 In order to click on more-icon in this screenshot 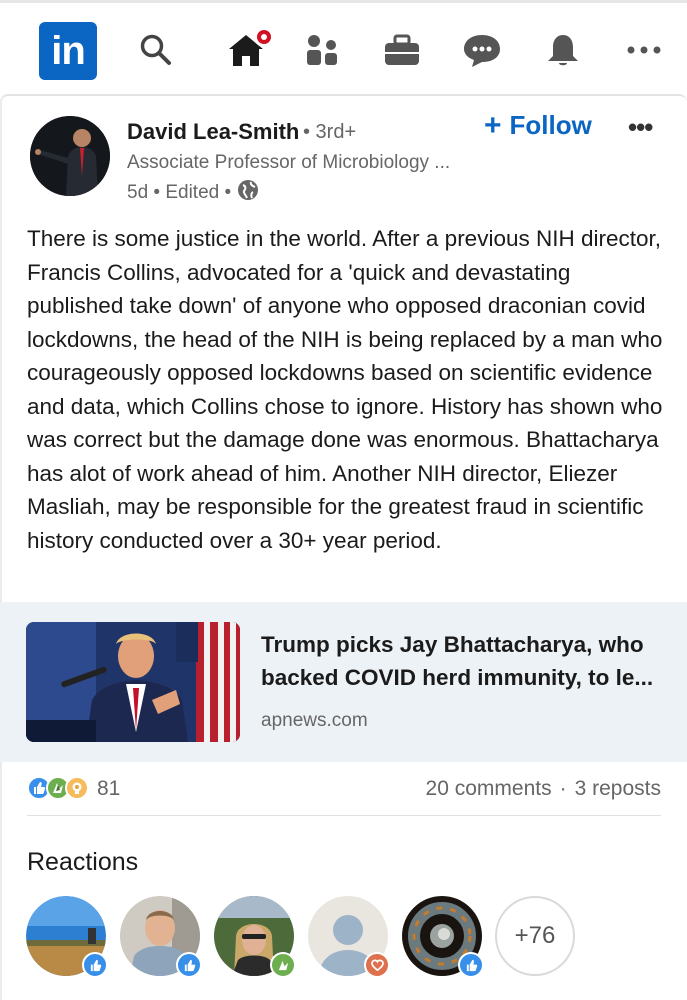, I will do `click(644, 50)`.